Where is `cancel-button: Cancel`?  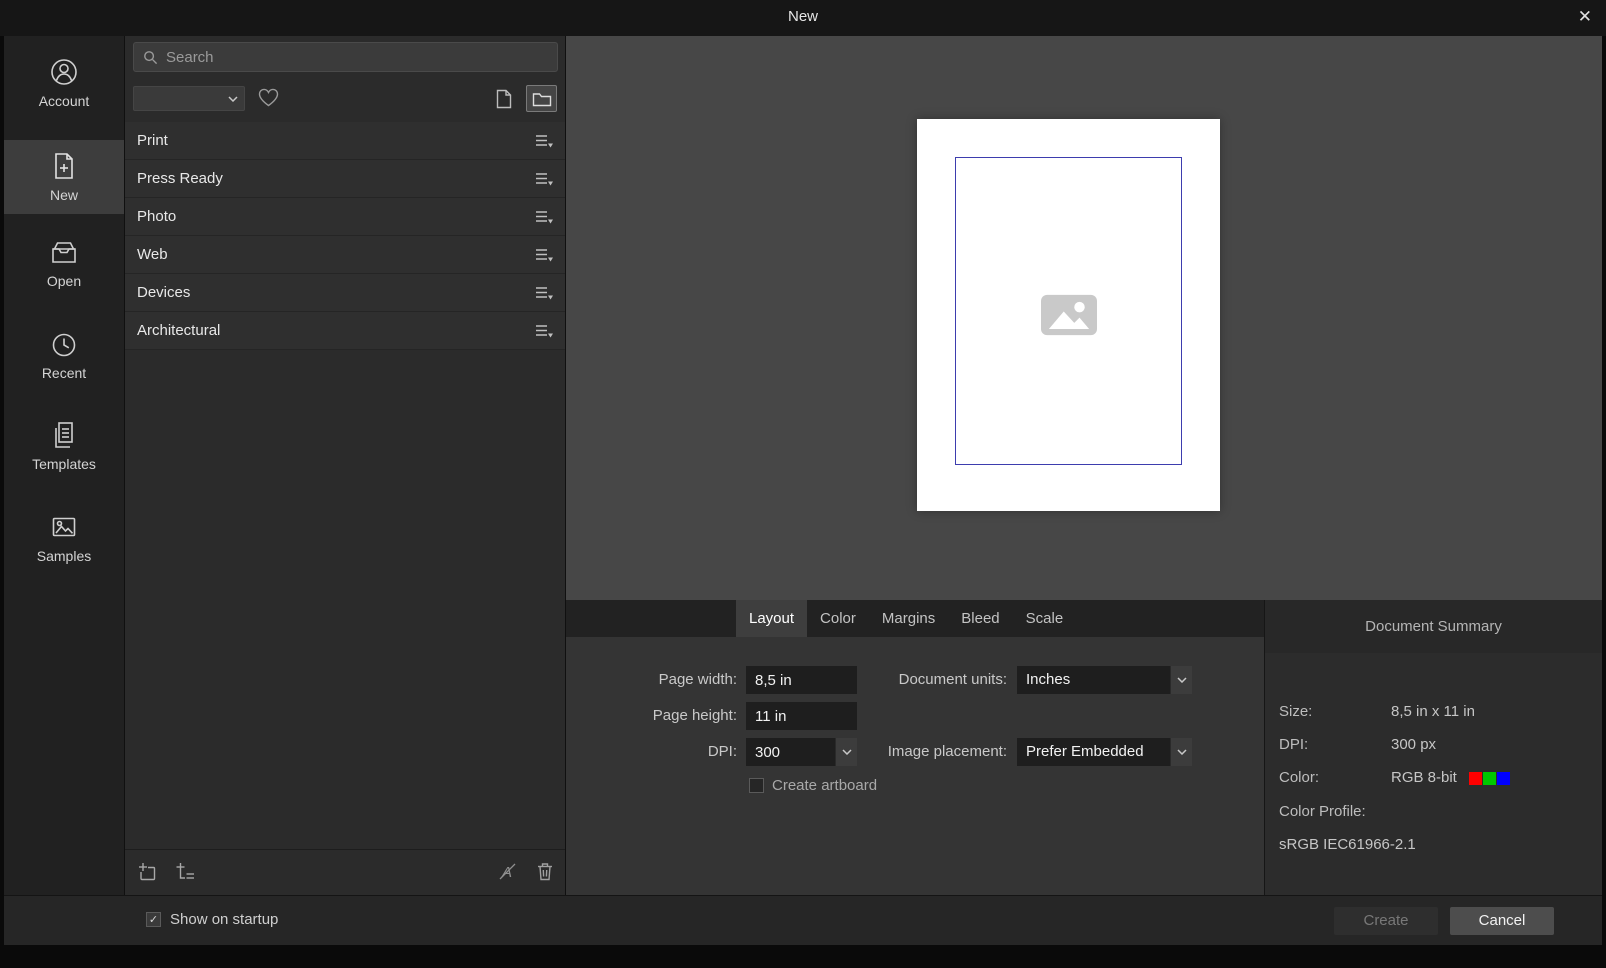
cancel-button: Cancel is located at coordinates (1502, 921).